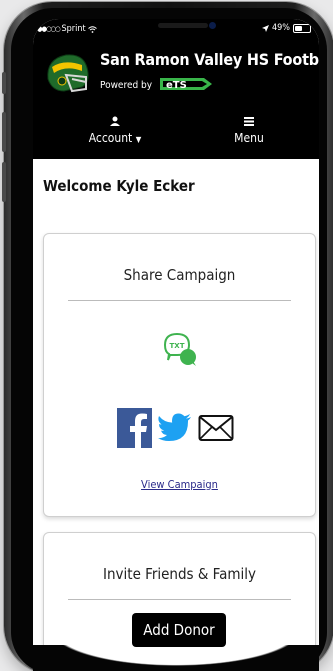 The image size is (333, 671). I want to click on carrier-info: ●●○○○ Sprint, so click(67, 29).